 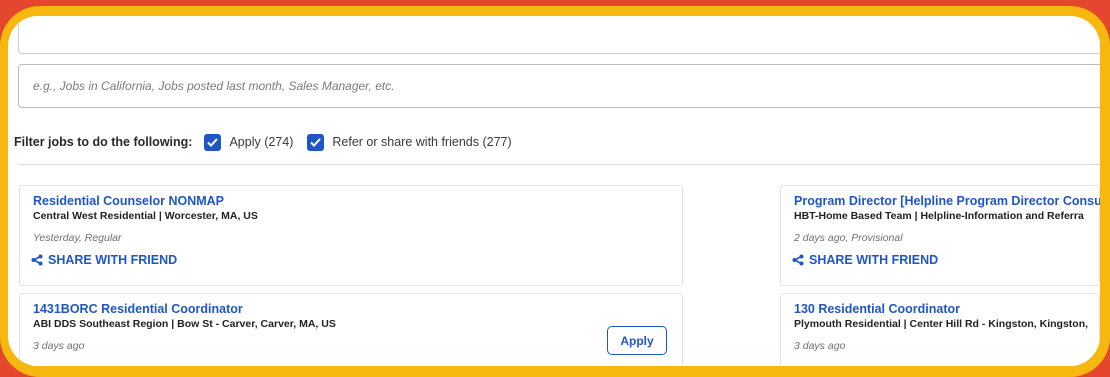 What do you see at coordinates (559, 86) in the screenshot?
I see `search-input` at bounding box center [559, 86].